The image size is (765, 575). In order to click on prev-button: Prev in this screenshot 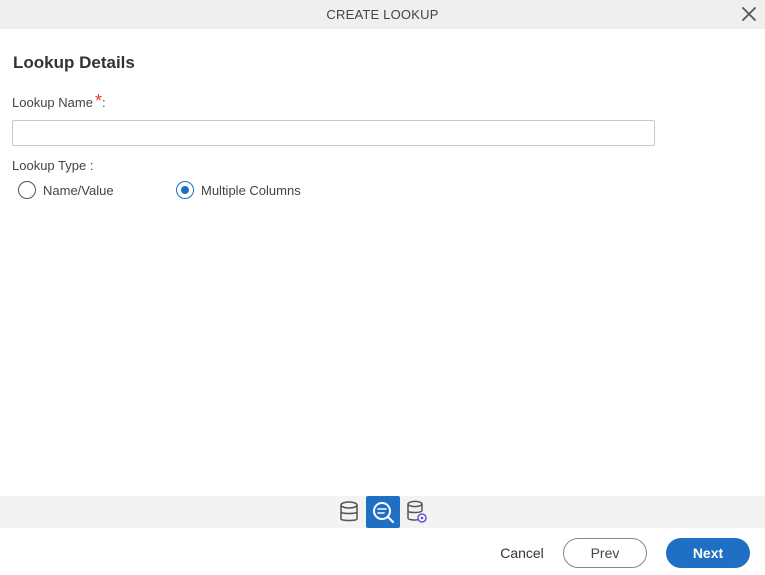, I will do `click(605, 553)`.